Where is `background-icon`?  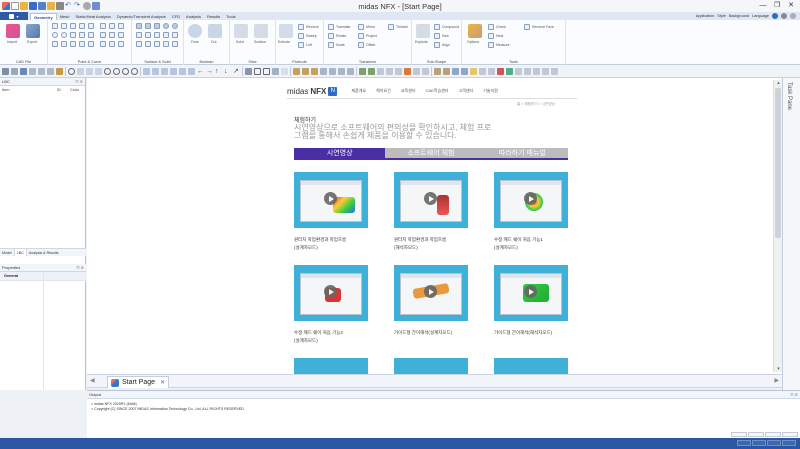 background-icon is located at coordinates (464, 71).